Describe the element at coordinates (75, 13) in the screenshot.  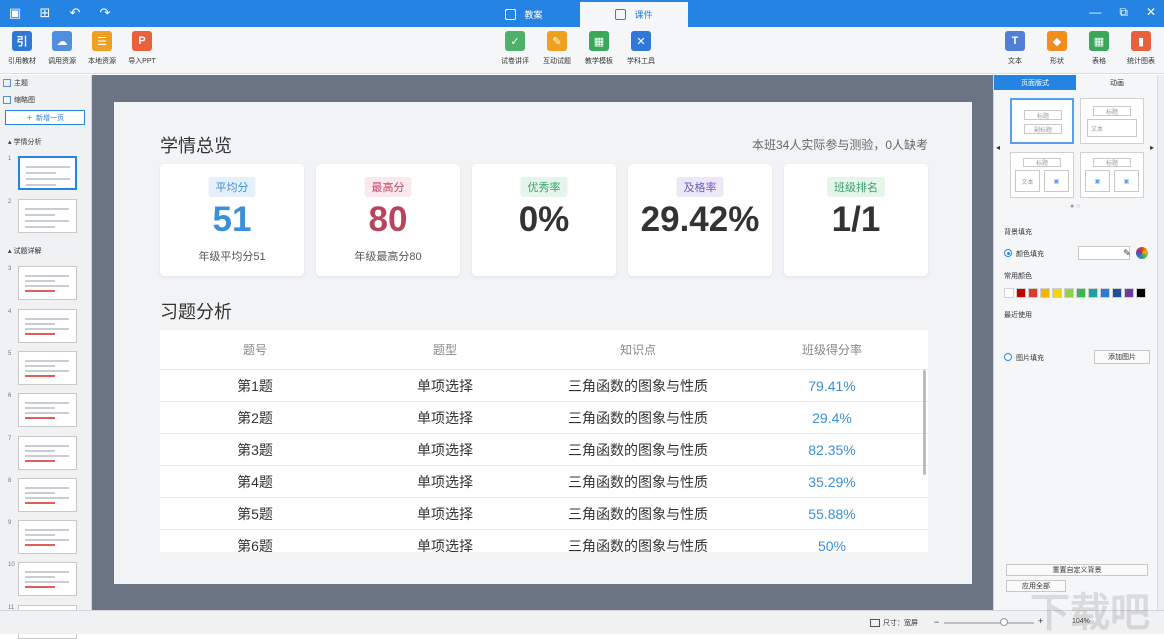
I see `undo-icon: ↶` at that location.